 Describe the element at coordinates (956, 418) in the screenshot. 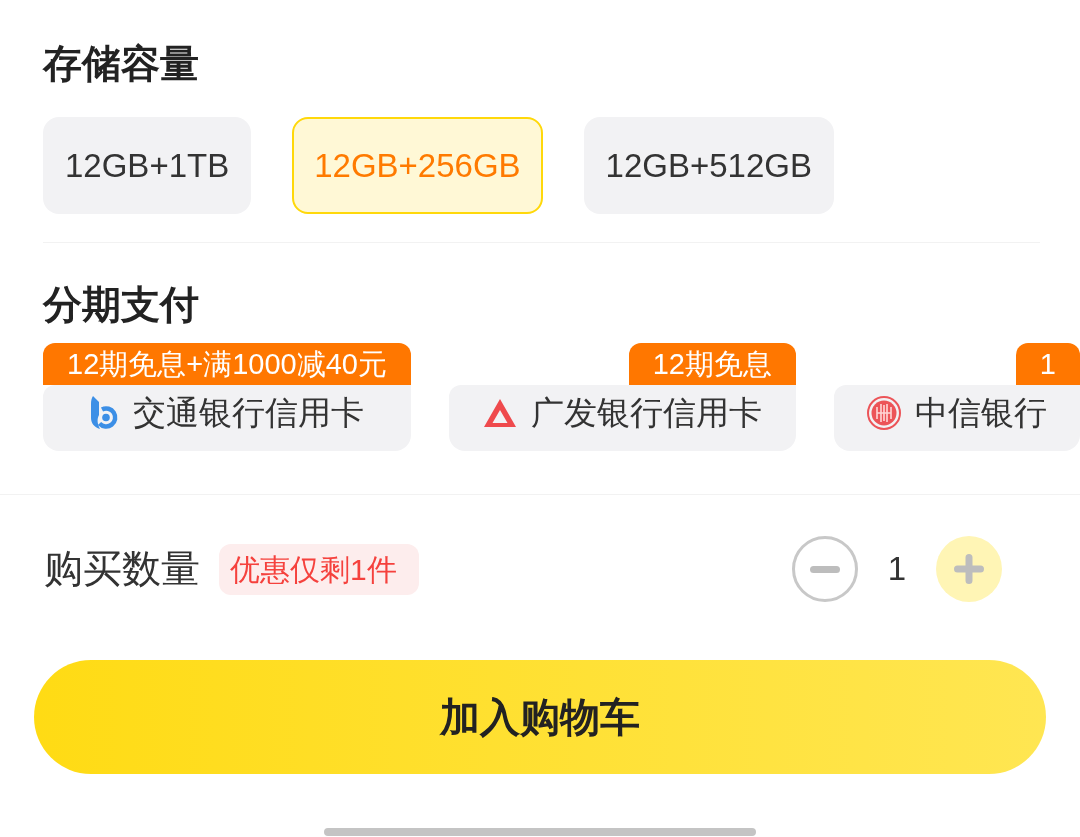

I see `bank-card-option: 中信银行` at that location.